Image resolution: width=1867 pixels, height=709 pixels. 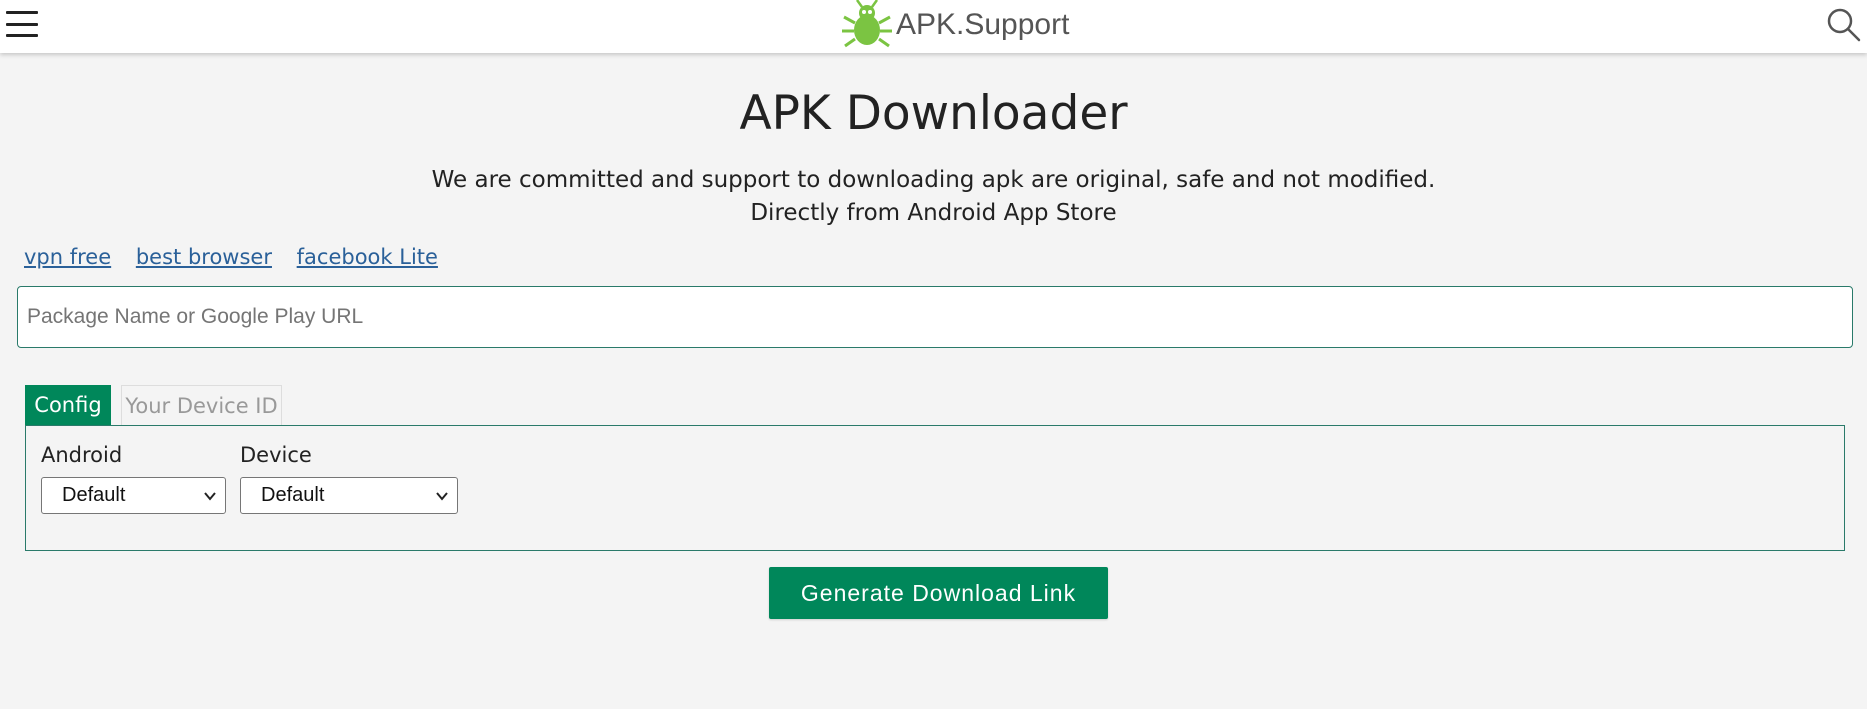 What do you see at coordinates (349, 495) in the screenshot?
I see `device-select: Default` at bounding box center [349, 495].